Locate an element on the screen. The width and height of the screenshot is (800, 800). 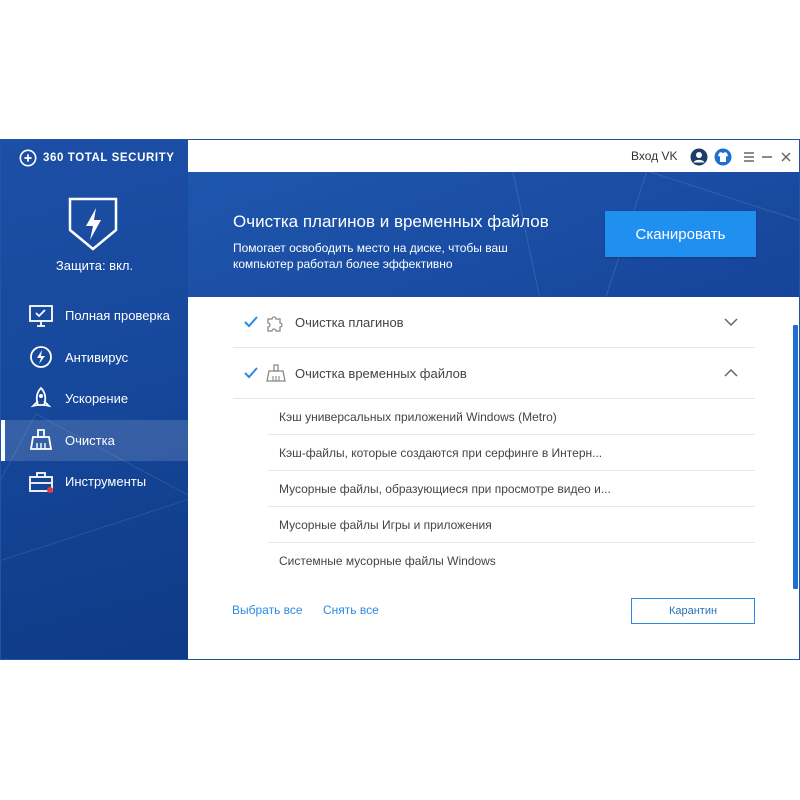
chevron-down-icon is located at coordinates (731, 322).